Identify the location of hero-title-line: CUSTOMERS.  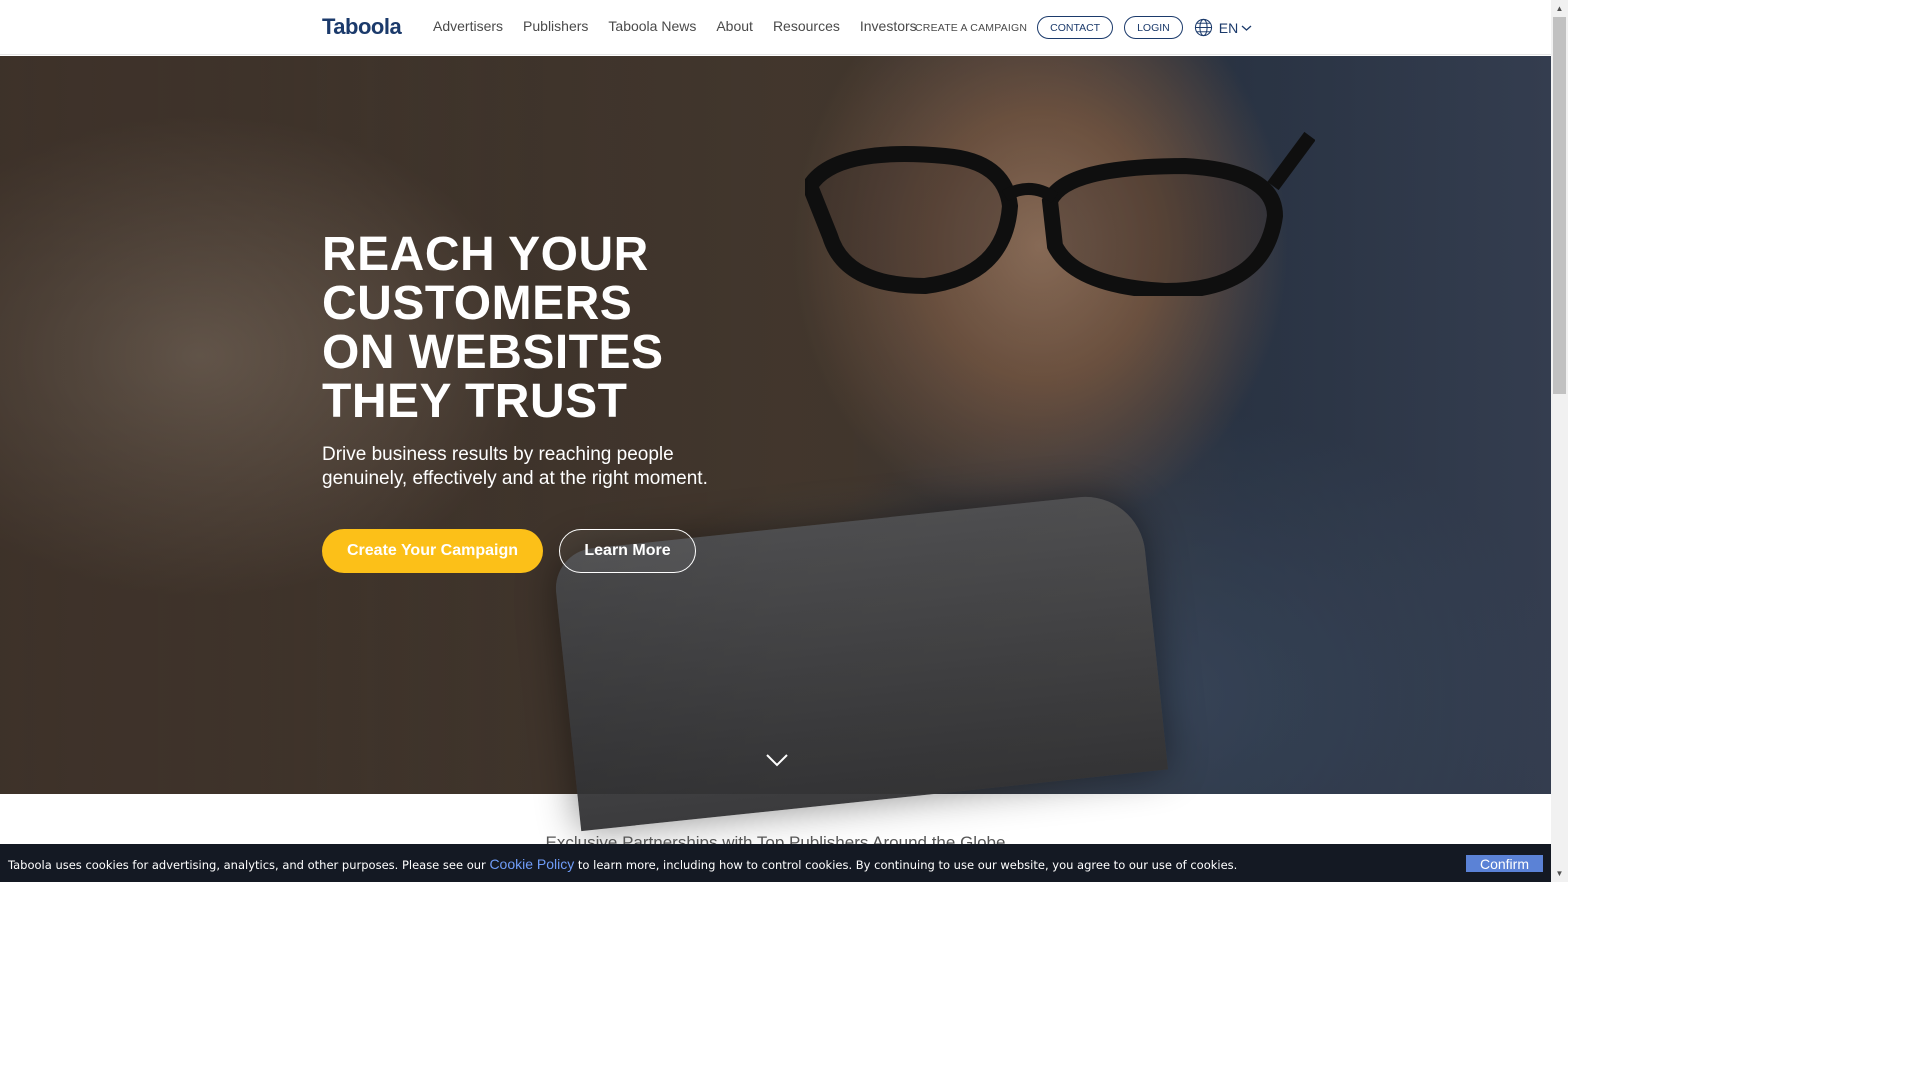
(477, 303).